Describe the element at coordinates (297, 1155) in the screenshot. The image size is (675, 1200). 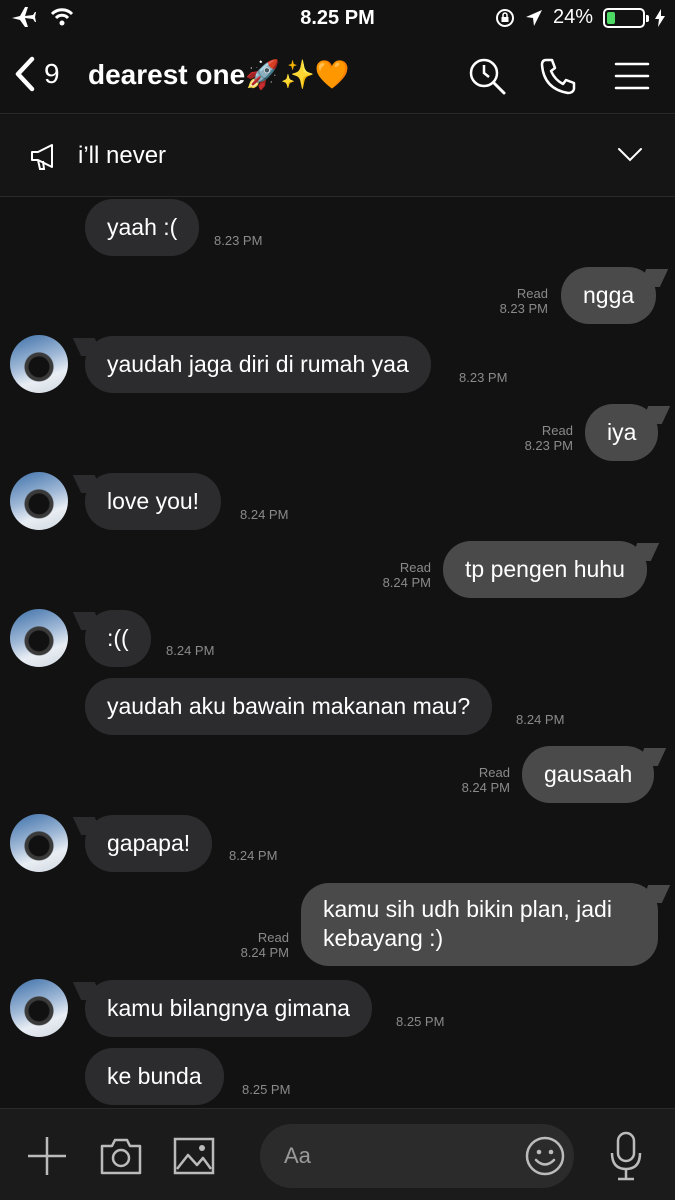
I see `message-input-placeholder: Aa` at that location.